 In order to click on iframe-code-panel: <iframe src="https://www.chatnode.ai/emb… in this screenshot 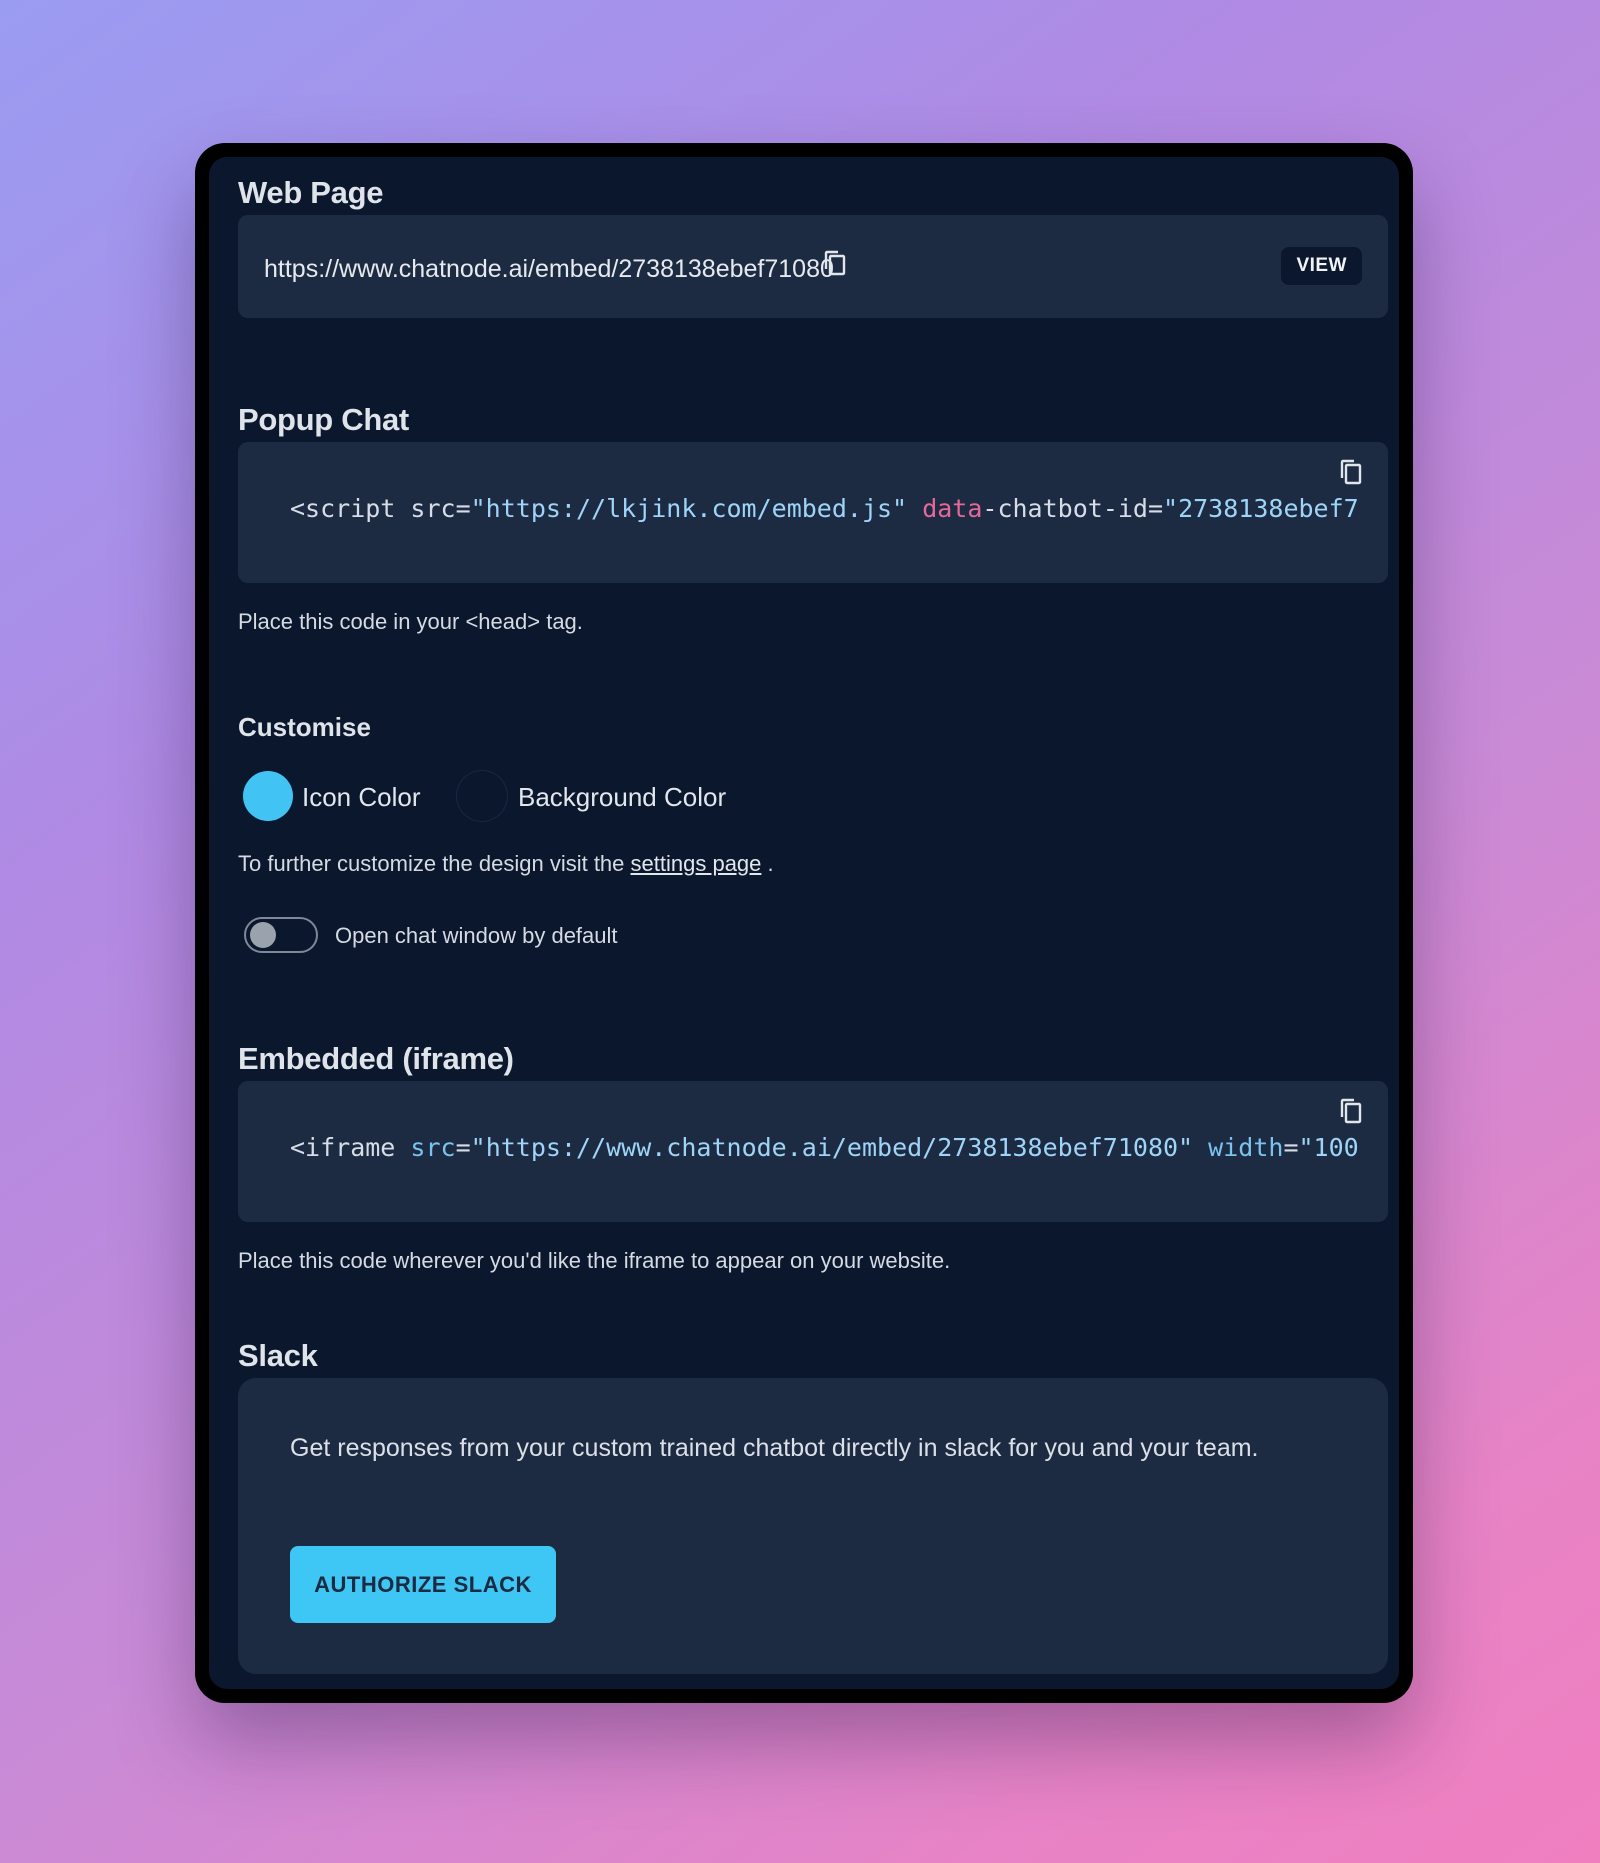, I will do `click(813, 1151)`.